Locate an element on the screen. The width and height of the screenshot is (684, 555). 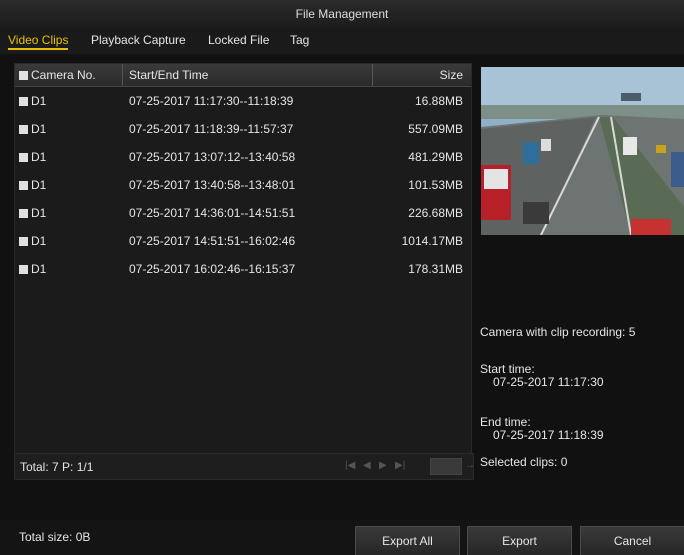
table-row: D1 07-25-2017 11:17:30--11:18:39 16.88MB is located at coordinates (243, 101).